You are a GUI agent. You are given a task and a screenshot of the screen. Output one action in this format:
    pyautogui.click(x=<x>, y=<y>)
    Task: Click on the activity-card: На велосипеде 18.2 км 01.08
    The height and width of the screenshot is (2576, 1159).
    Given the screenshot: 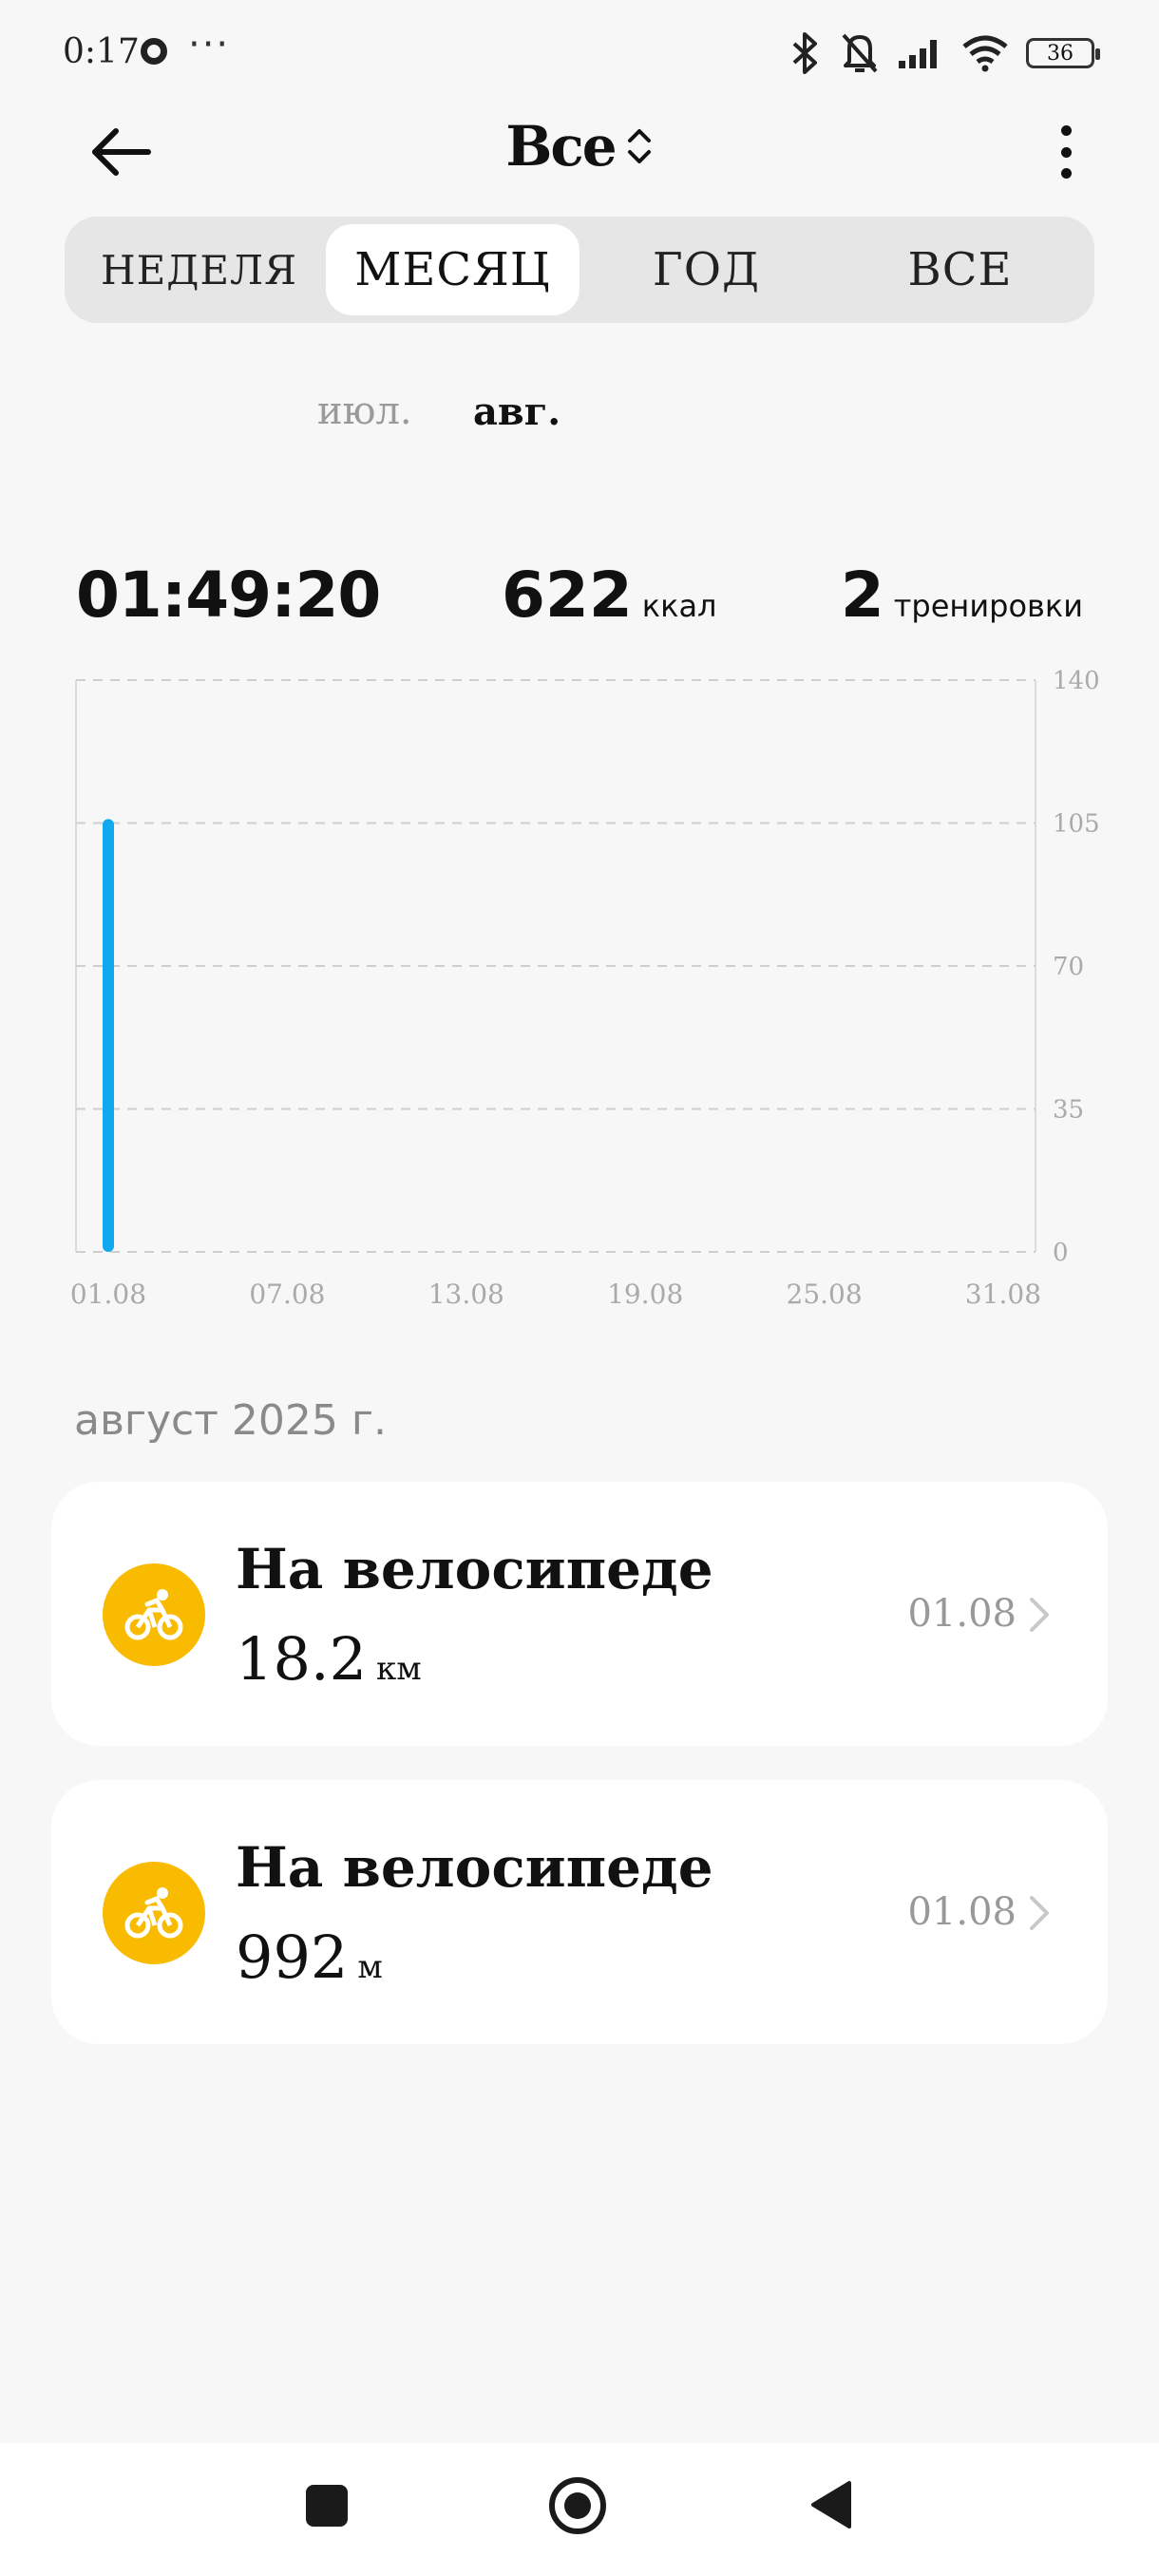 What is the action you would take?
    pyautogui.click(x=579, y=1614)
    